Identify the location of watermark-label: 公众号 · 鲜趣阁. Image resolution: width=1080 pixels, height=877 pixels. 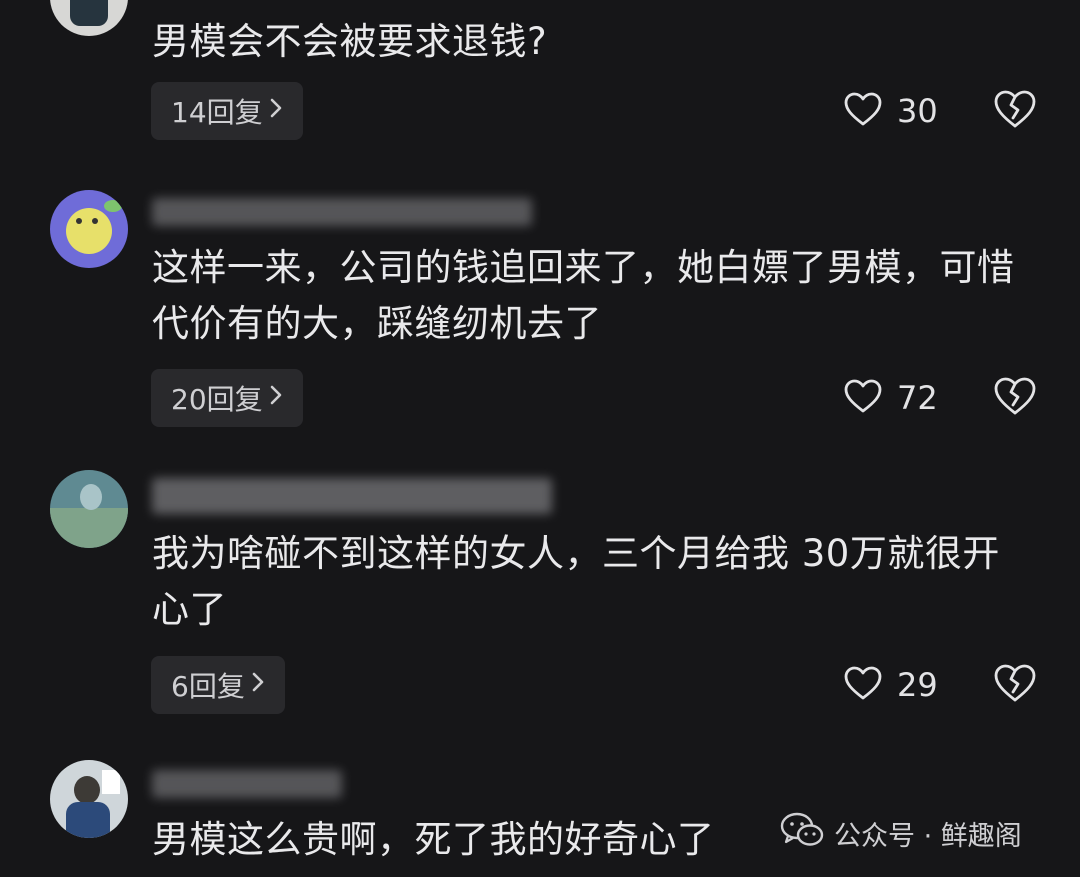
(928, 836).